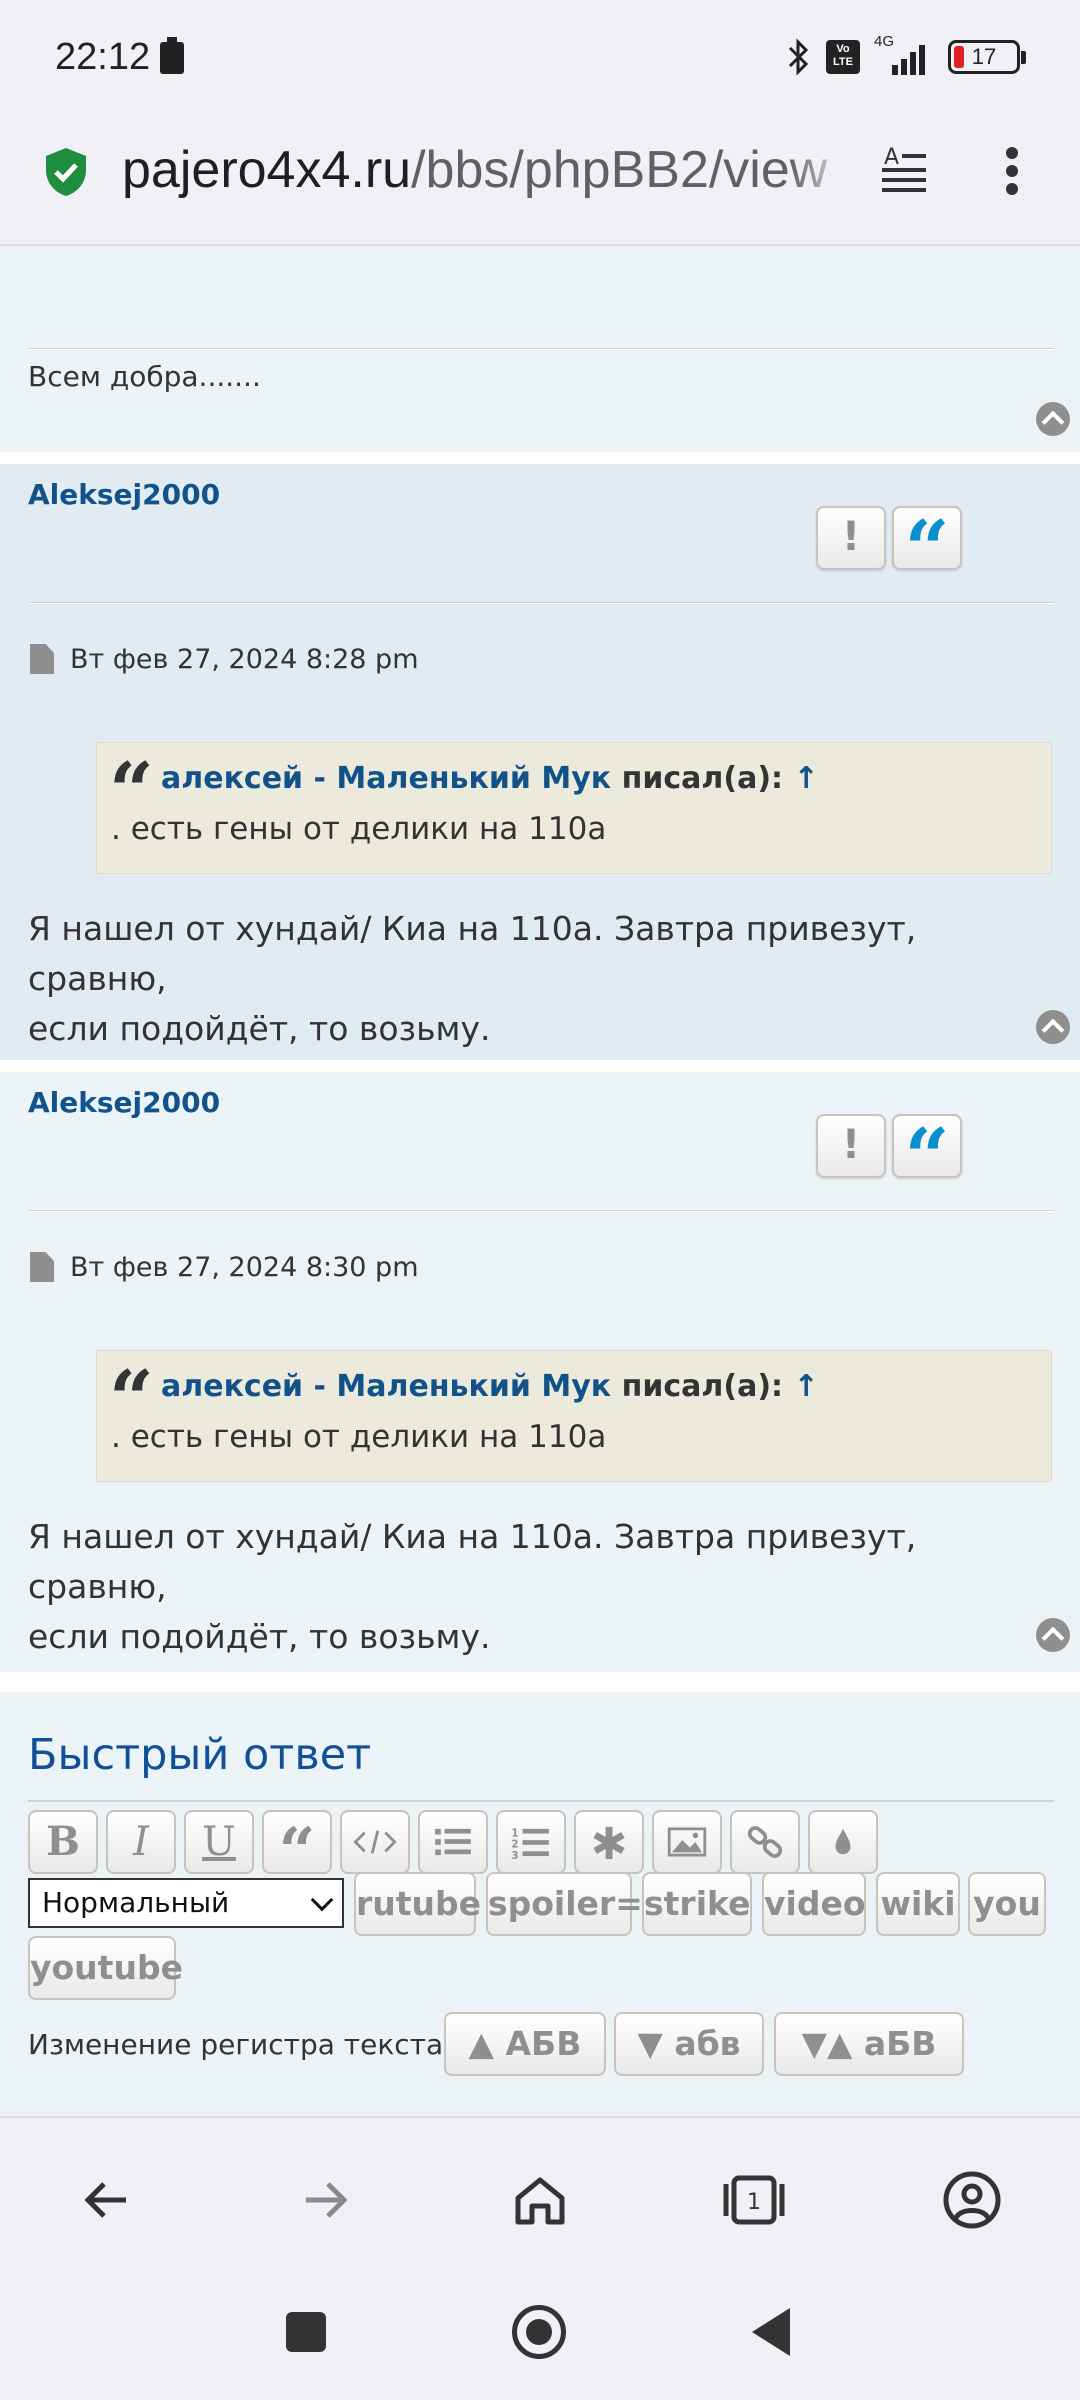 This screenshot has width=1080, height=2400. Describe the element at coordinates (869, 2044) in the screenshot. I see `invert-case-button: ▼▲ аБВ` at that location.